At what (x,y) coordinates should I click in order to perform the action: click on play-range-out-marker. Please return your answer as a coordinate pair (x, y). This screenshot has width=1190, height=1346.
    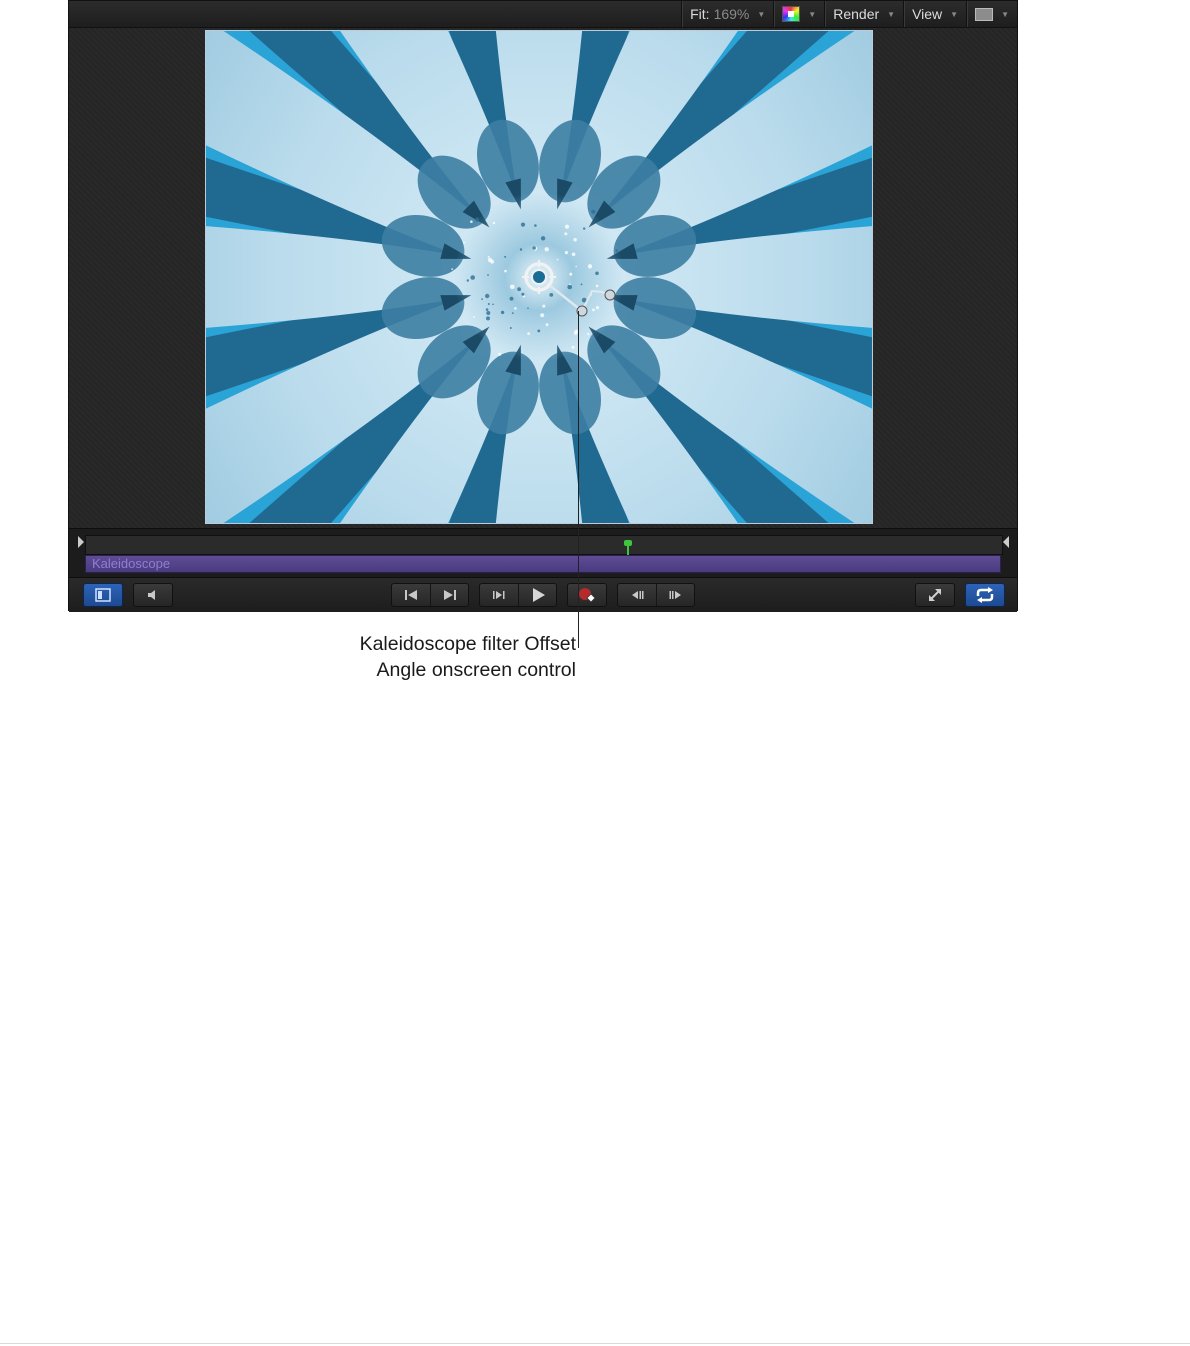
    Looking at the image, I should click on (1006, 542).